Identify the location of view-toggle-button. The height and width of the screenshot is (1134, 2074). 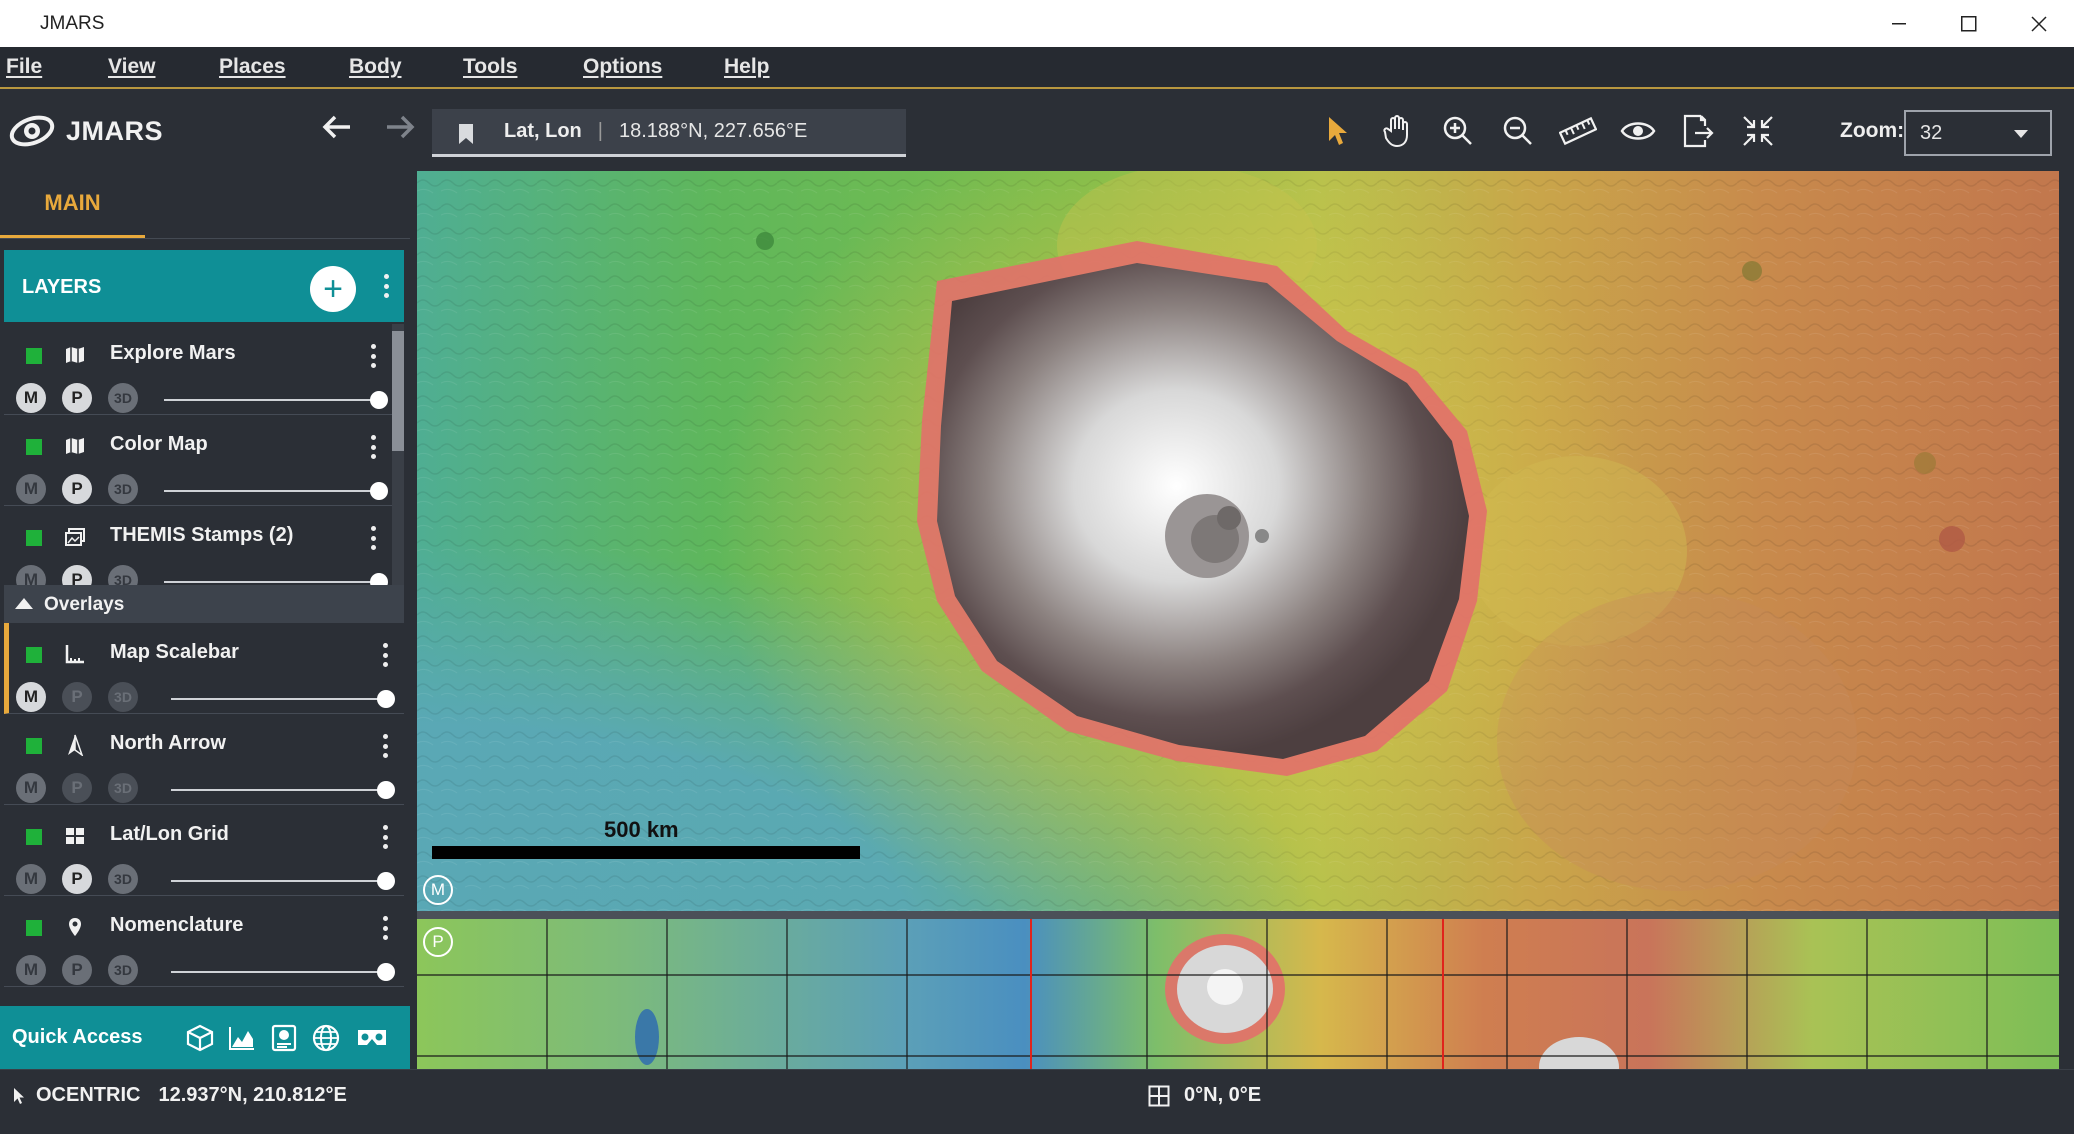
(1638, 131).